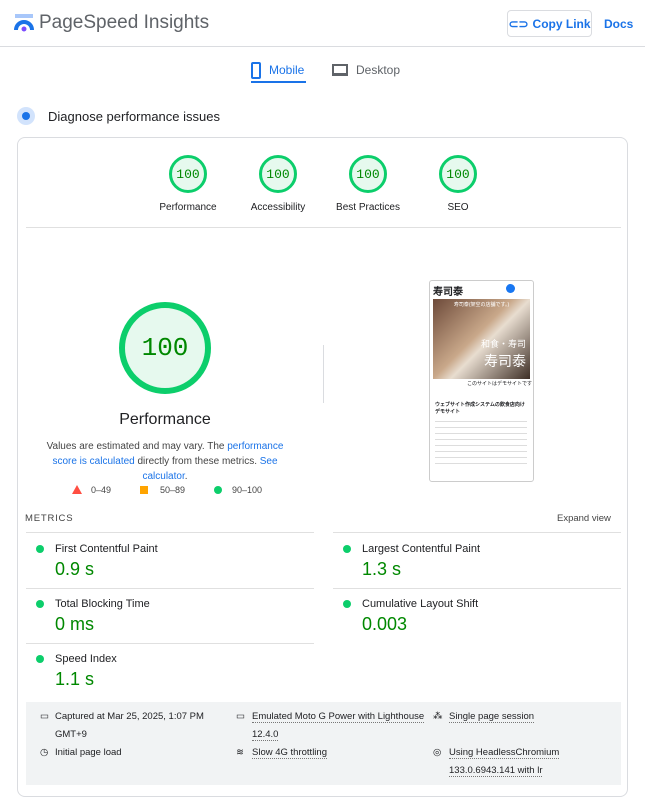 Image resolution: width=645 pixels, height=797 pixels. Describe the element at coordinates (421, 549) in the screenshot. I see `metric-name: Largest Contentful Paint` at that location.